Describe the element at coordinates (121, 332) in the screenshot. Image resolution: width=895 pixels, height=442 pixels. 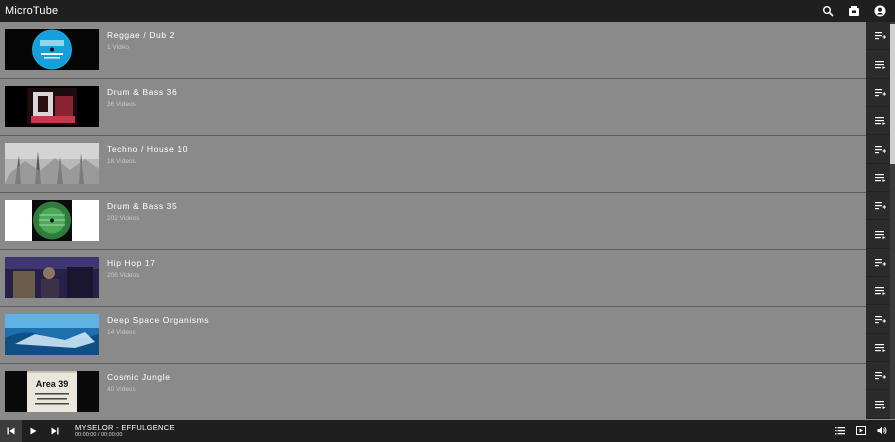
I see `playlist-count: 14 Videos` at that location.